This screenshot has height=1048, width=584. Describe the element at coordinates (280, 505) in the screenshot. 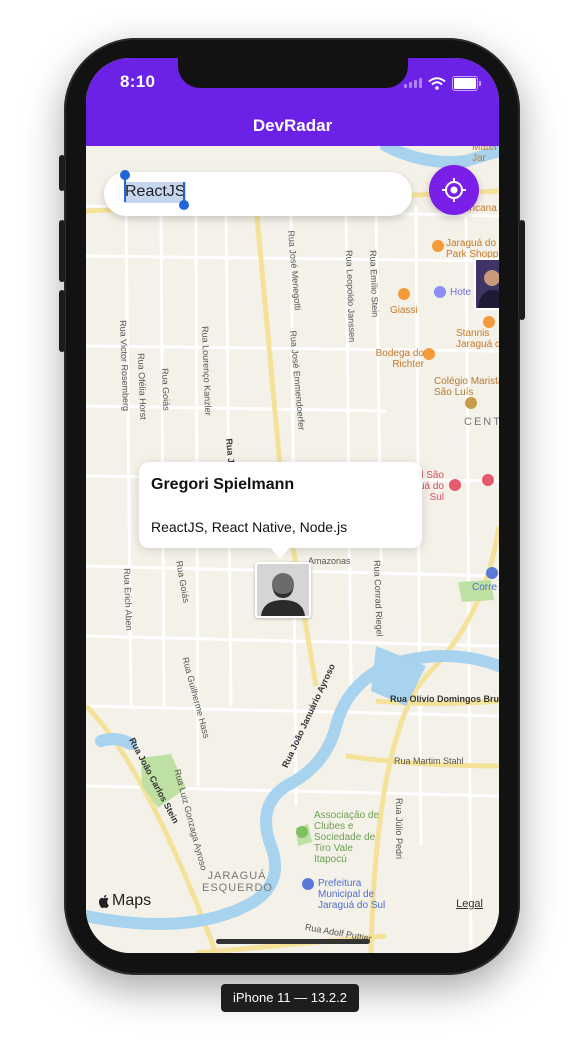

I see `developer-callout` at that location.